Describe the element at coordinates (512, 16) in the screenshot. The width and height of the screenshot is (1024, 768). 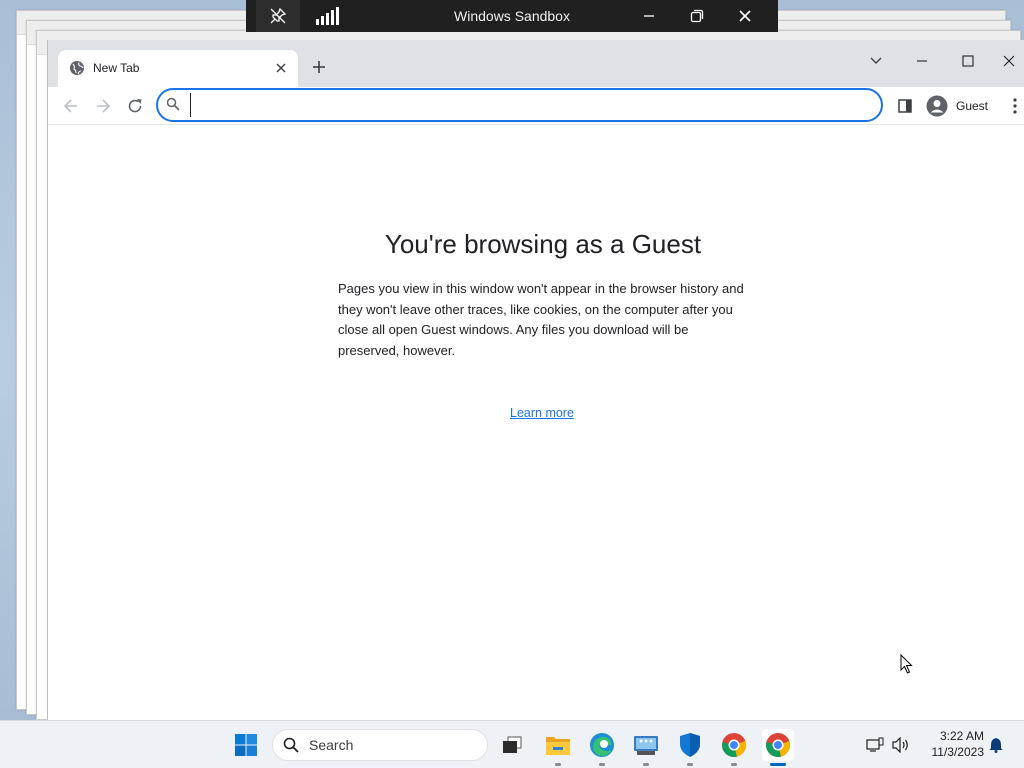
I see `sandbox-title-bar: Windows Sandbox` at that location.